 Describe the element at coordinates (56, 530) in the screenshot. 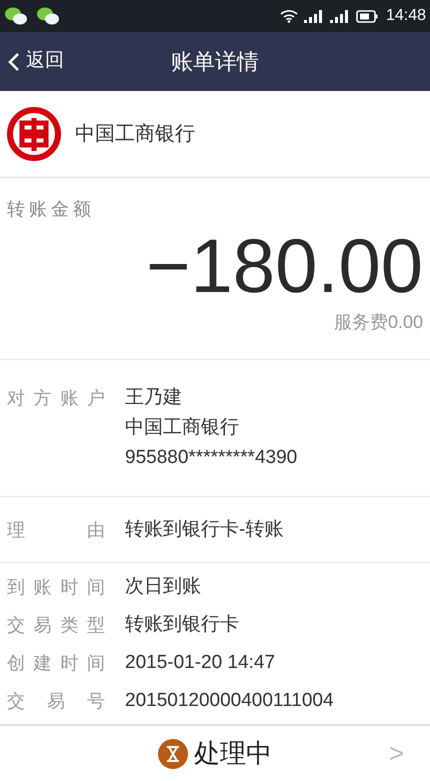

I see `field-label: 理由` at that location.